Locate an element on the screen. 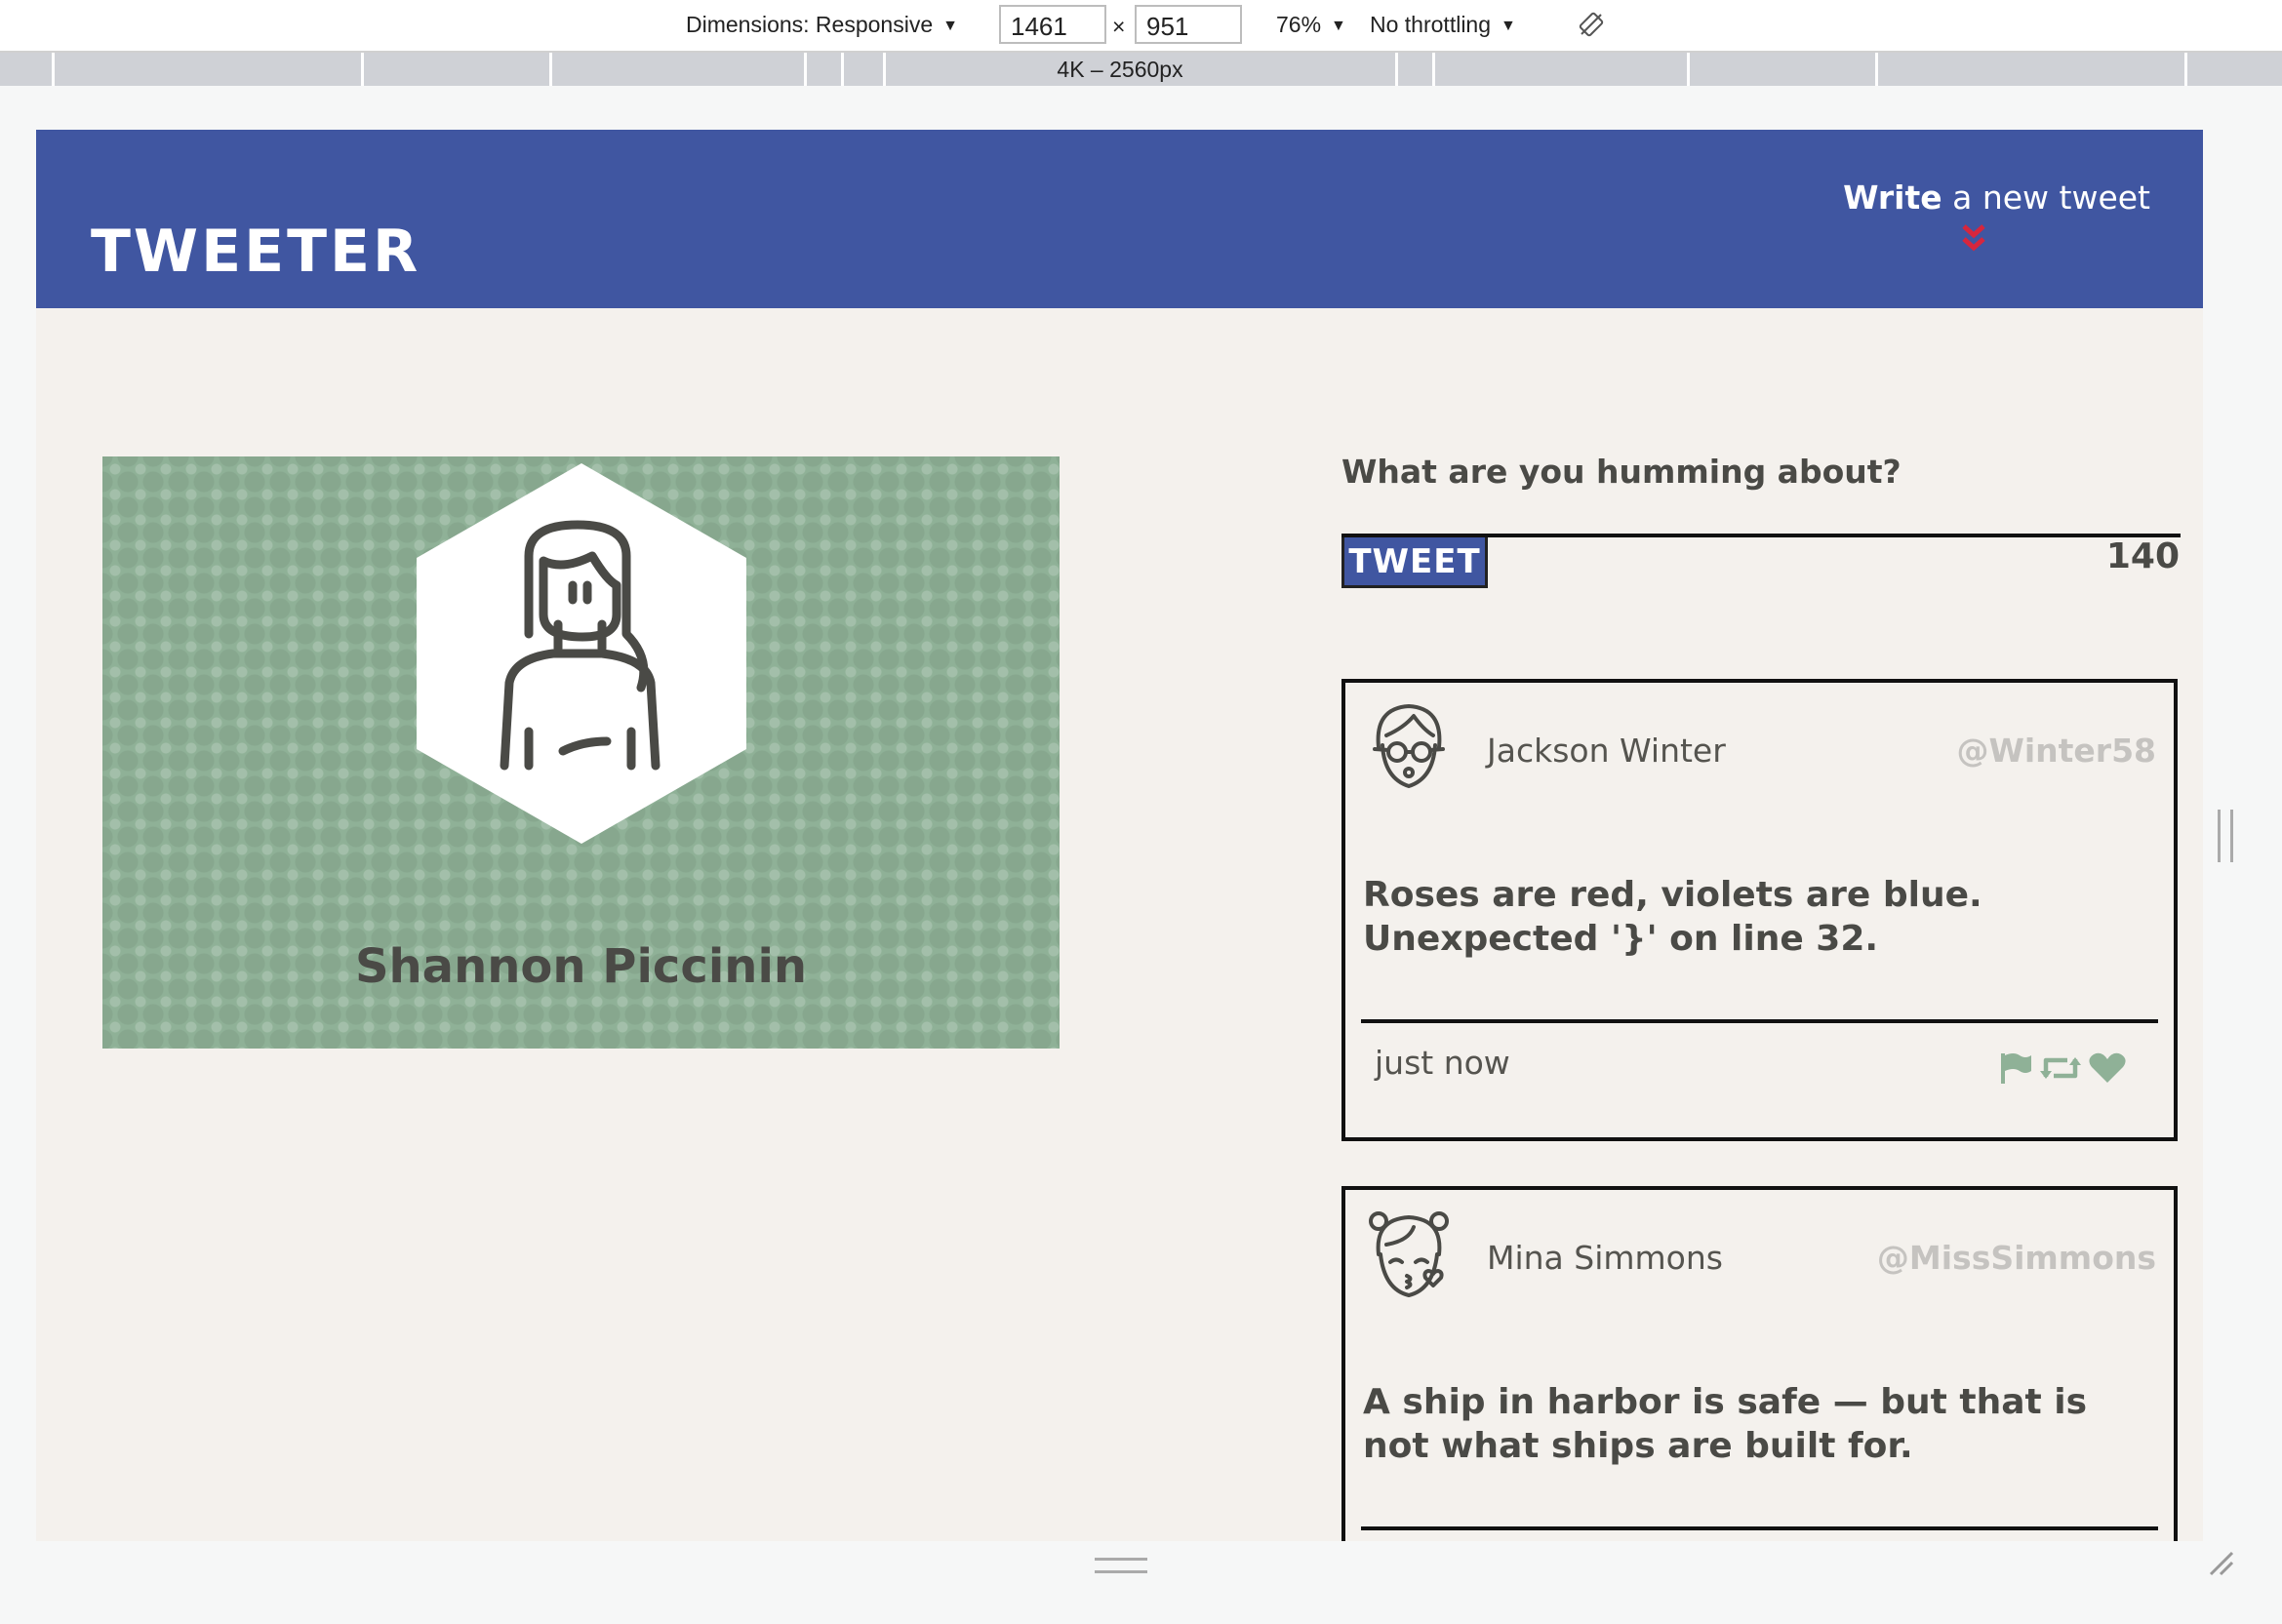 Image resolution: width=2282 pixels, height=1624 pixels. ruler-label: 4K – 2560px is located at coordinates (1120, 70).